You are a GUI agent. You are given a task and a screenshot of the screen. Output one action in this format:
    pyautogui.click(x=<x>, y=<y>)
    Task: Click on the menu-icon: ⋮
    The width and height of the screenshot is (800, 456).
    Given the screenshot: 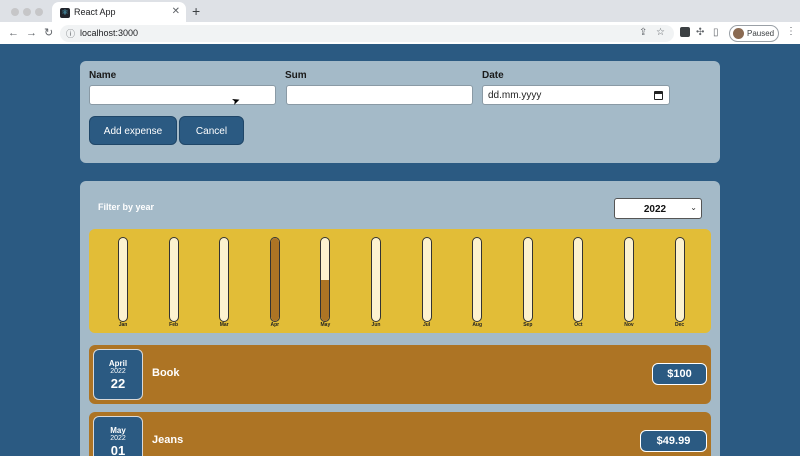 What is the action you would take?
    pyautogui.click(x=791, y=31)
    